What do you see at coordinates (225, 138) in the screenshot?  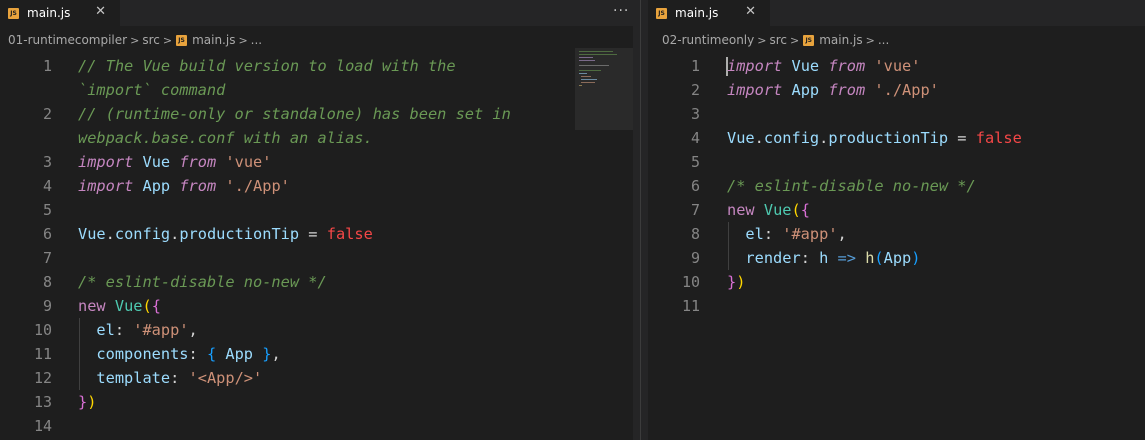 I see `code-line: webpack.base.conf with an alias.` at bounding box center [225, 138].